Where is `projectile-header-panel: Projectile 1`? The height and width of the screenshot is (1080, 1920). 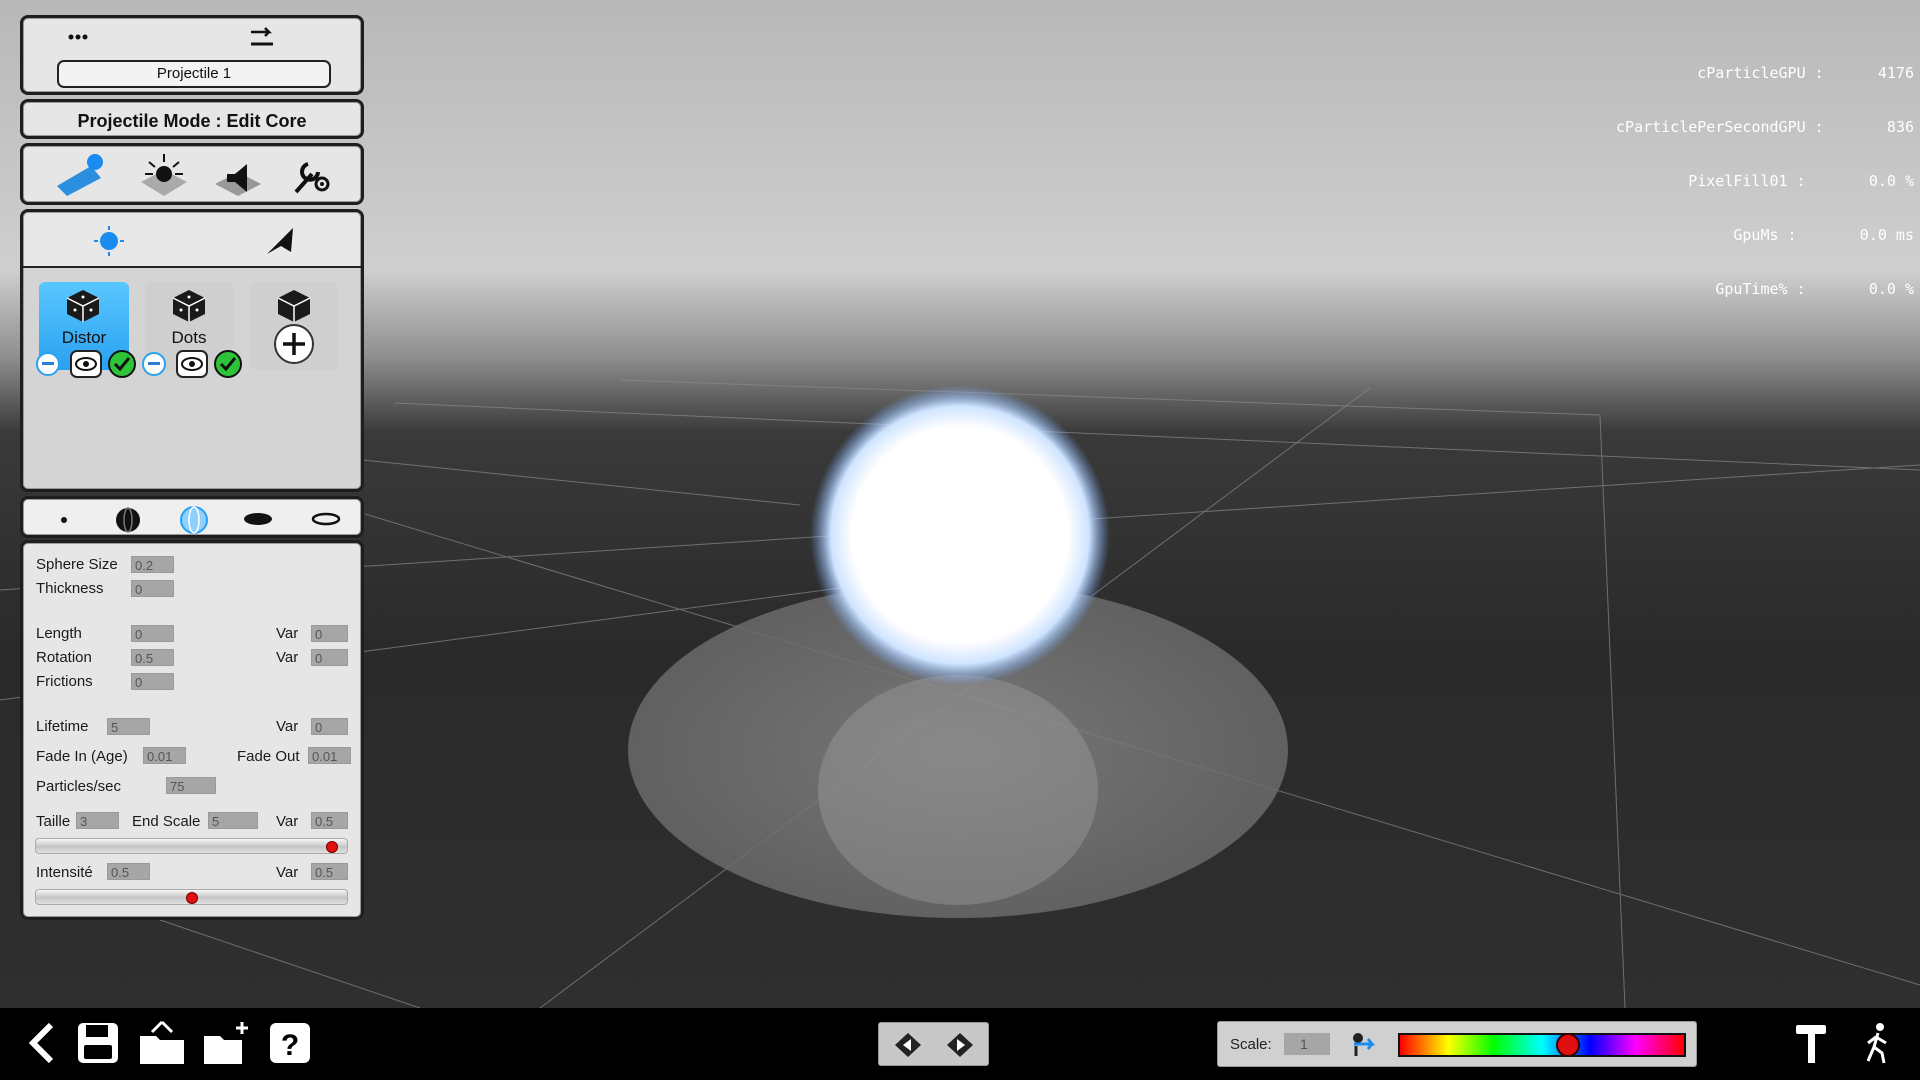
projectile-header-panel: Projectile 1 is located at coordinates (192, 55).